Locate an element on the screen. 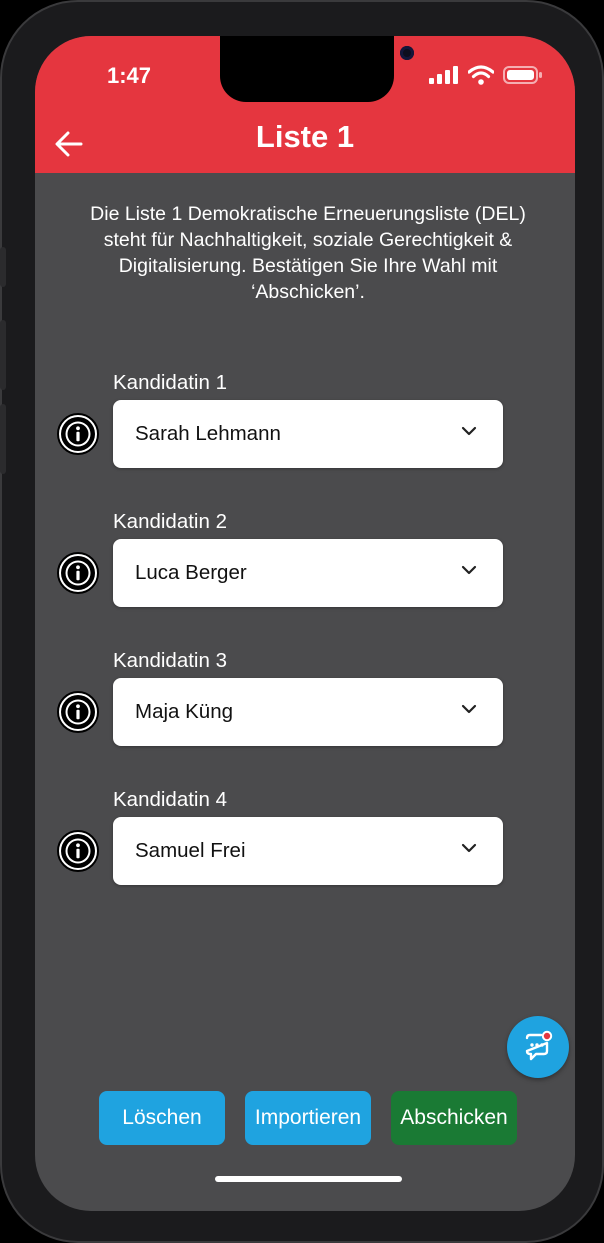  camera-notch is located at coordinates (317, 69).